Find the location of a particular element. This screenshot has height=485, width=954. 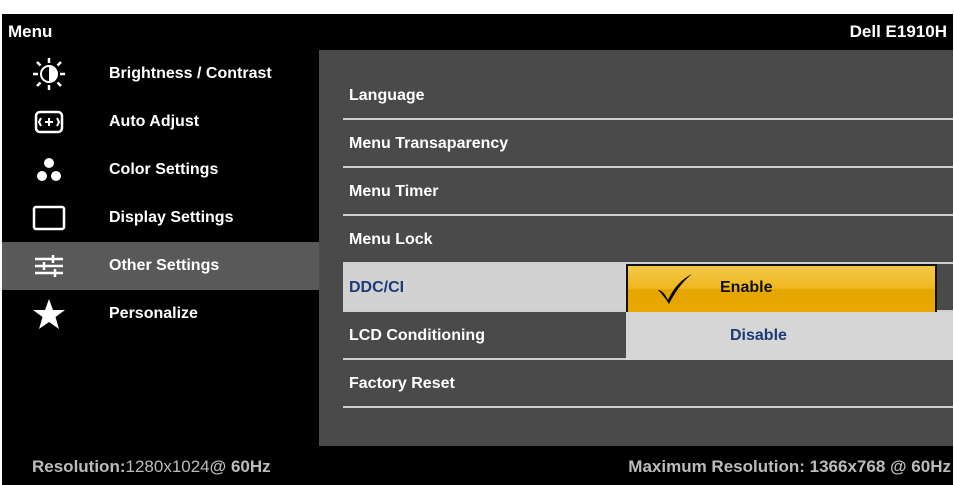

sidebar-item-display-settings: Display Settings is located at coordinates (160, 218).